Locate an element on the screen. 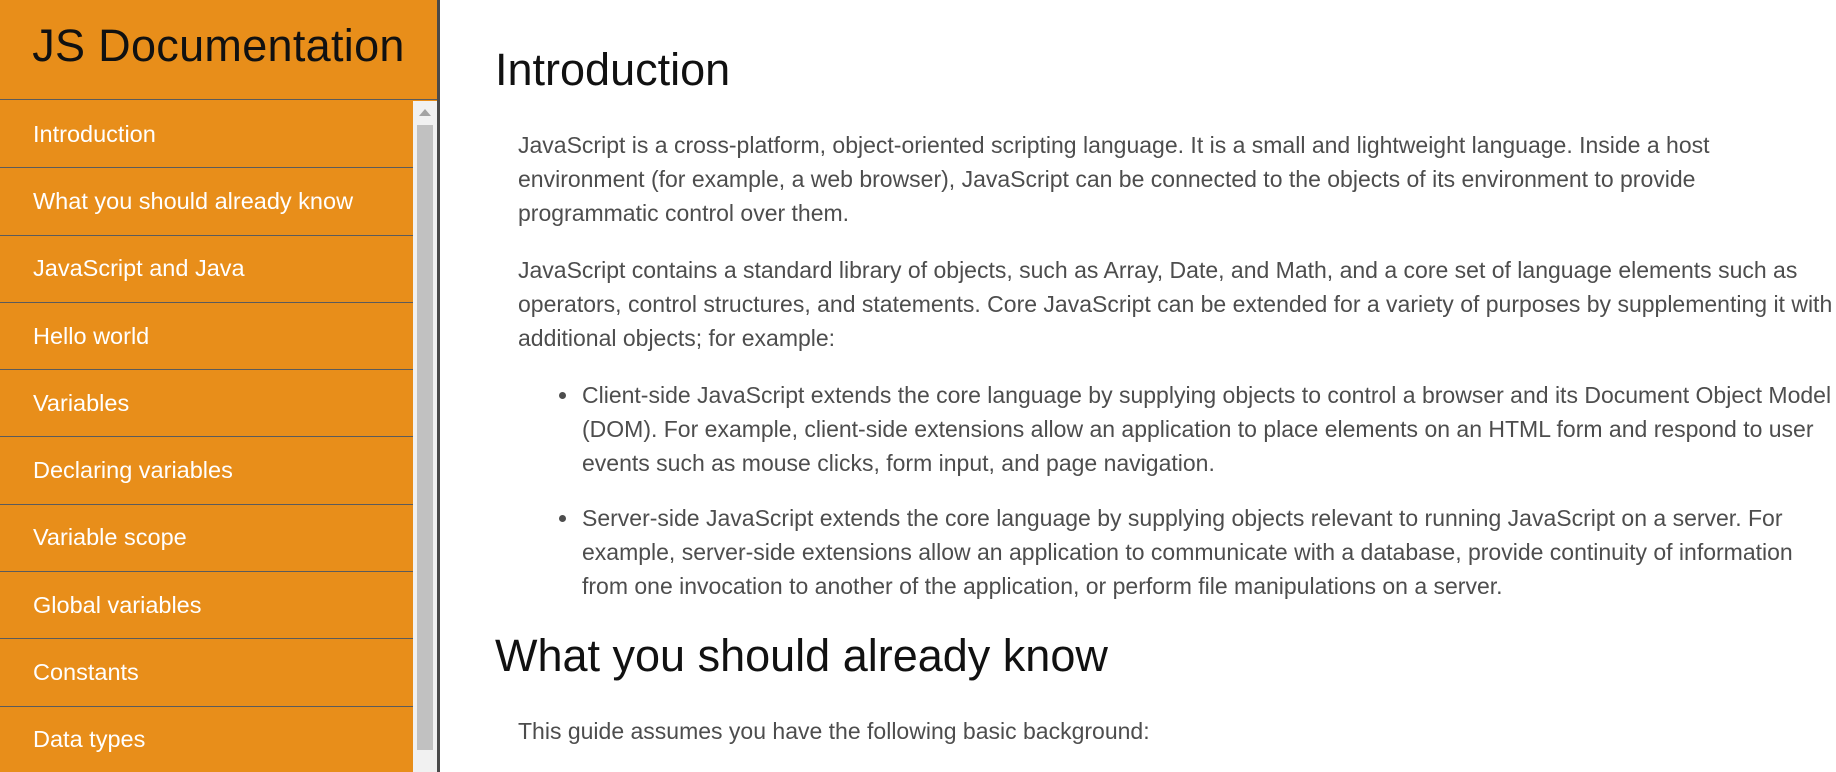 This screenshot has width=1836, height=772. nav-link-declaring-variables: Declaring variables is located at coordinates (206, 471).